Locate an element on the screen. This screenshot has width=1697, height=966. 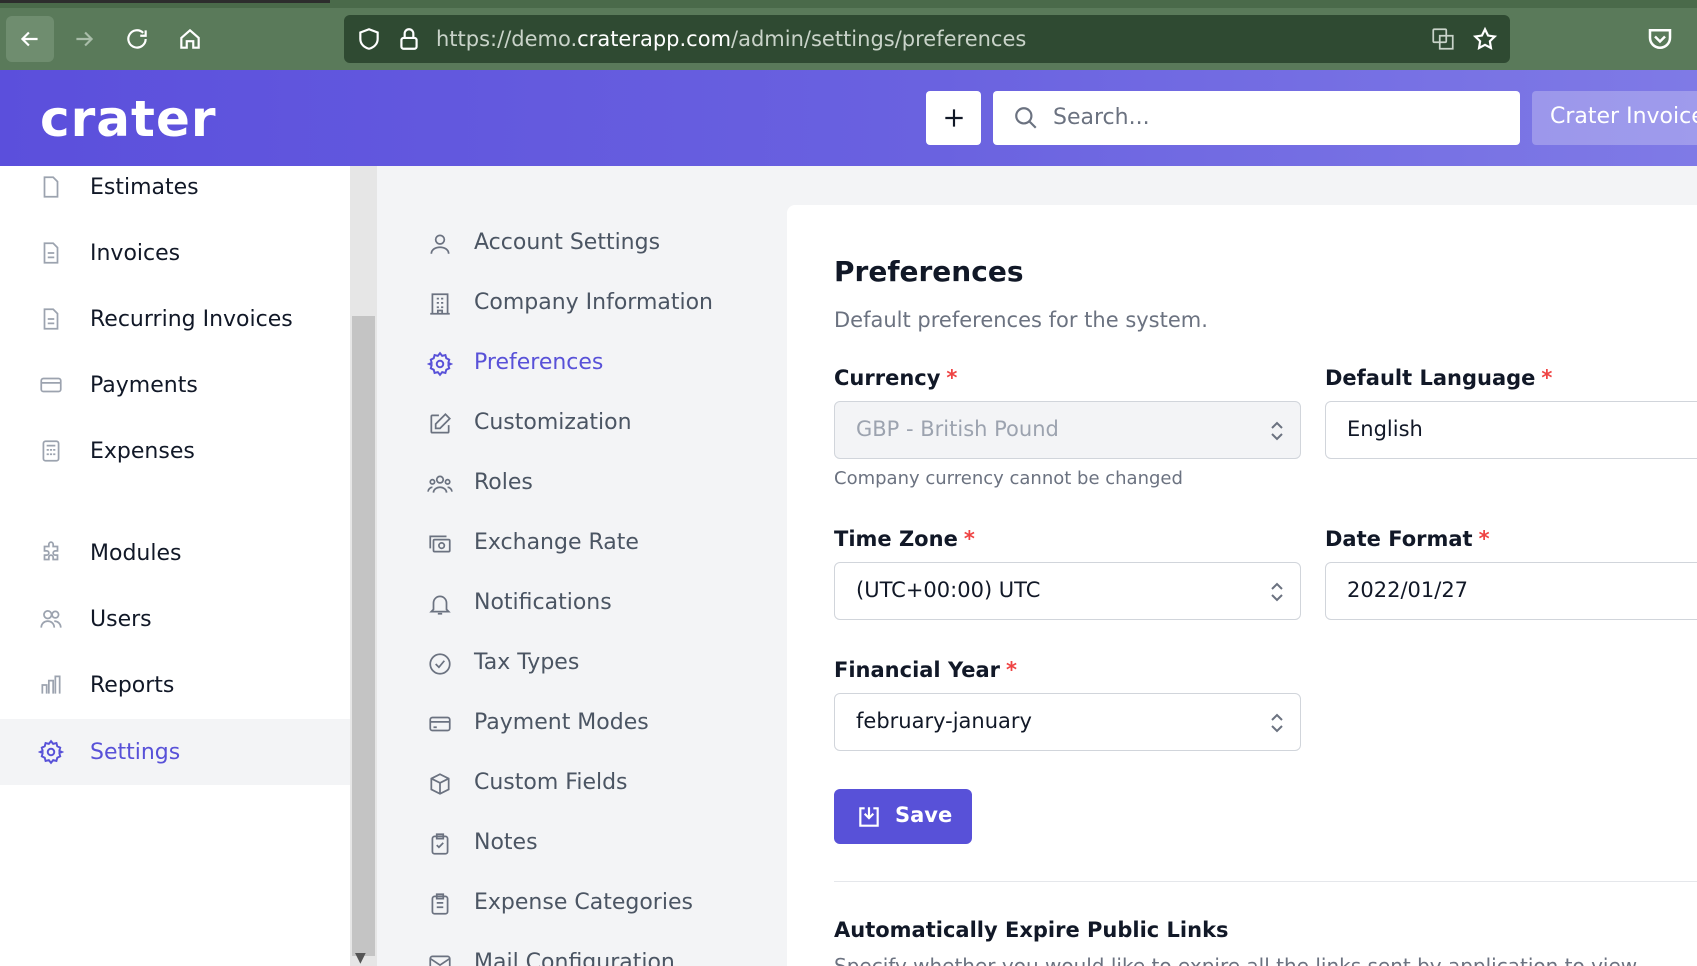
cash-icon is located at coordinates (440, 544).